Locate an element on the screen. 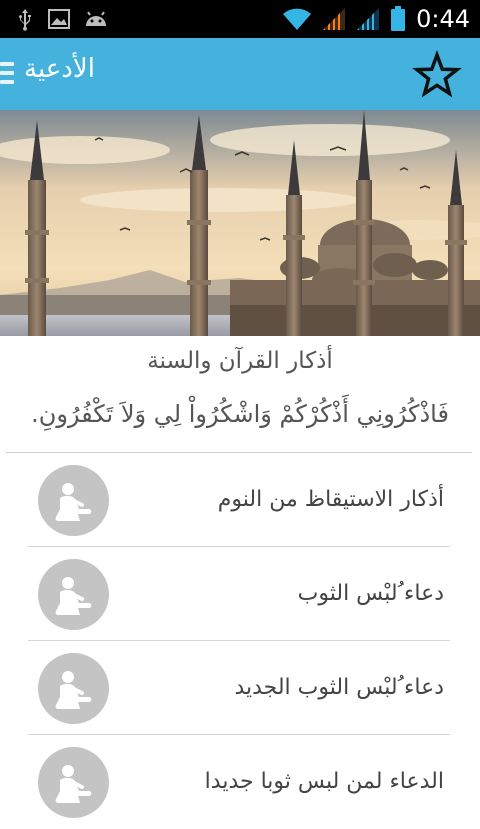 This screenshot has height=829, width=480. favorite-star-button is located at coordinates (437, 74).